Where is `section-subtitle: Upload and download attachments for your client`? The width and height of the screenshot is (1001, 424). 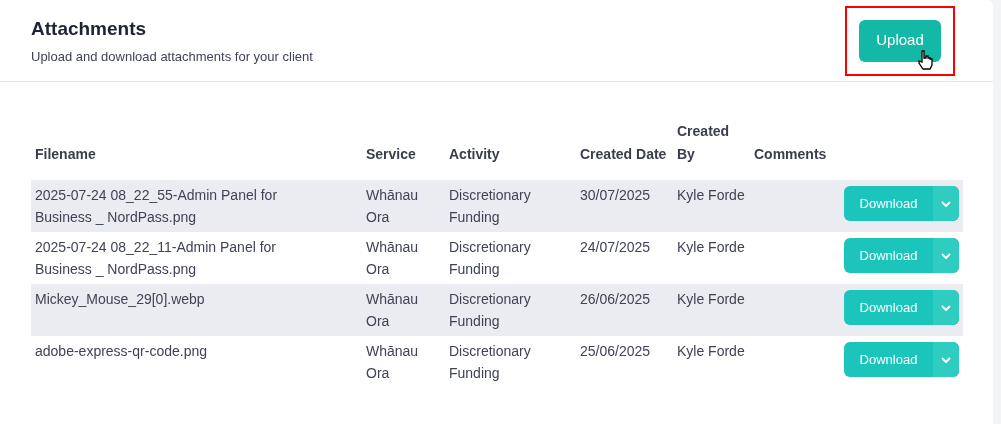 section-subtitle: Upload and download attachments for your client is located at coordinates (172, 57).